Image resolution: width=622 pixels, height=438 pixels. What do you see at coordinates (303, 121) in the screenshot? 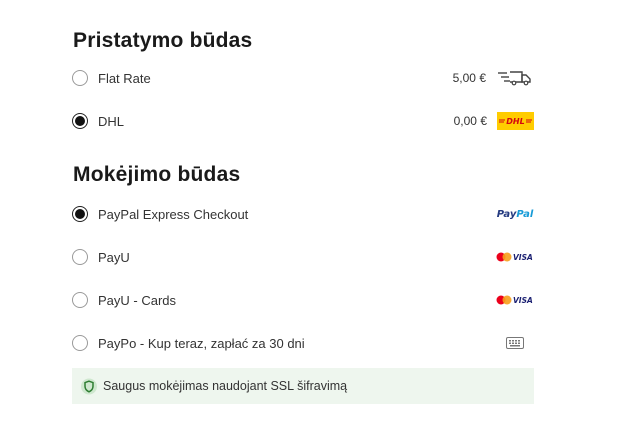
I see `shipping-option-dhl: DHL 0,00 € DHL` at bounding box center [303, 121].